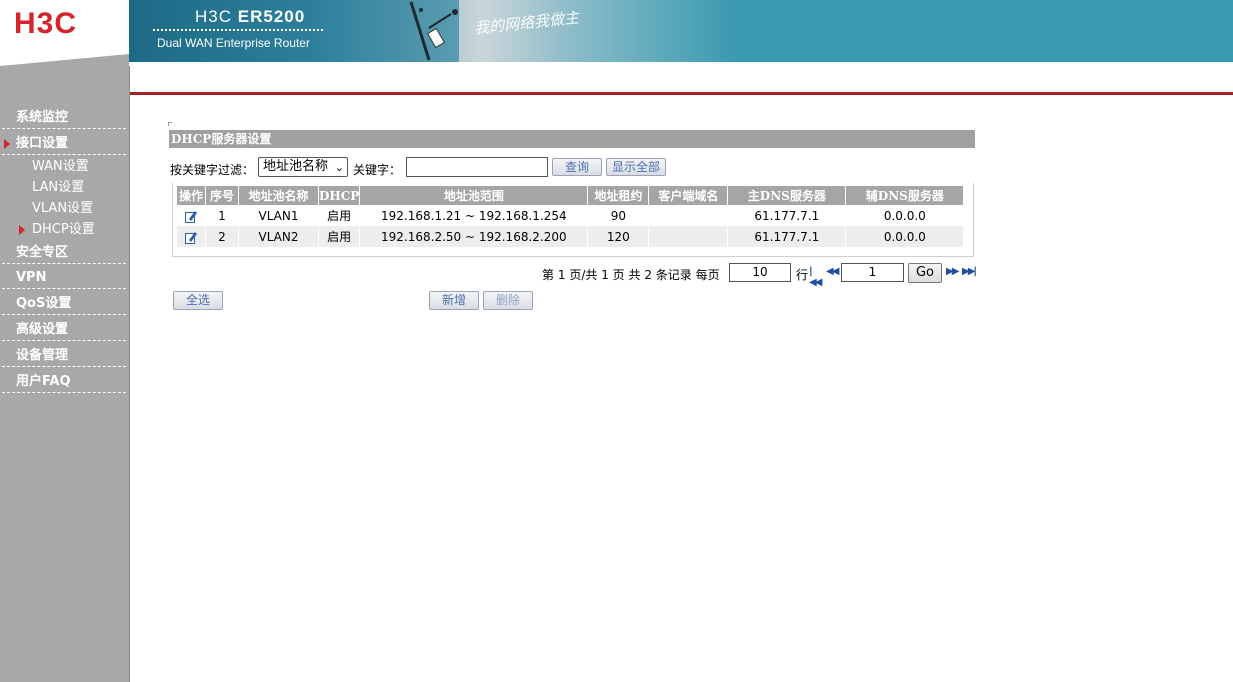 The image size is (1233, 682). I want to click on sidebar-item-faq: 用户FAQ, so click(64, 382).